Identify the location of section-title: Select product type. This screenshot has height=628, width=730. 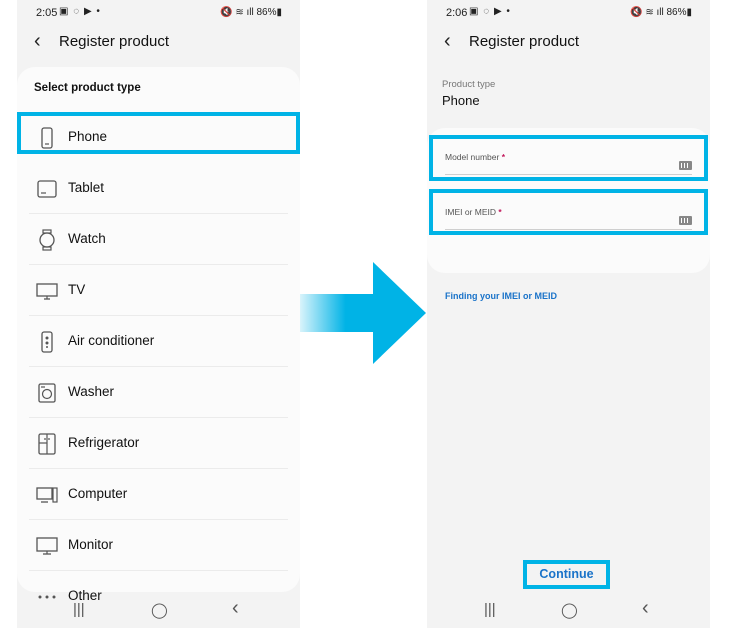
(87, 88).